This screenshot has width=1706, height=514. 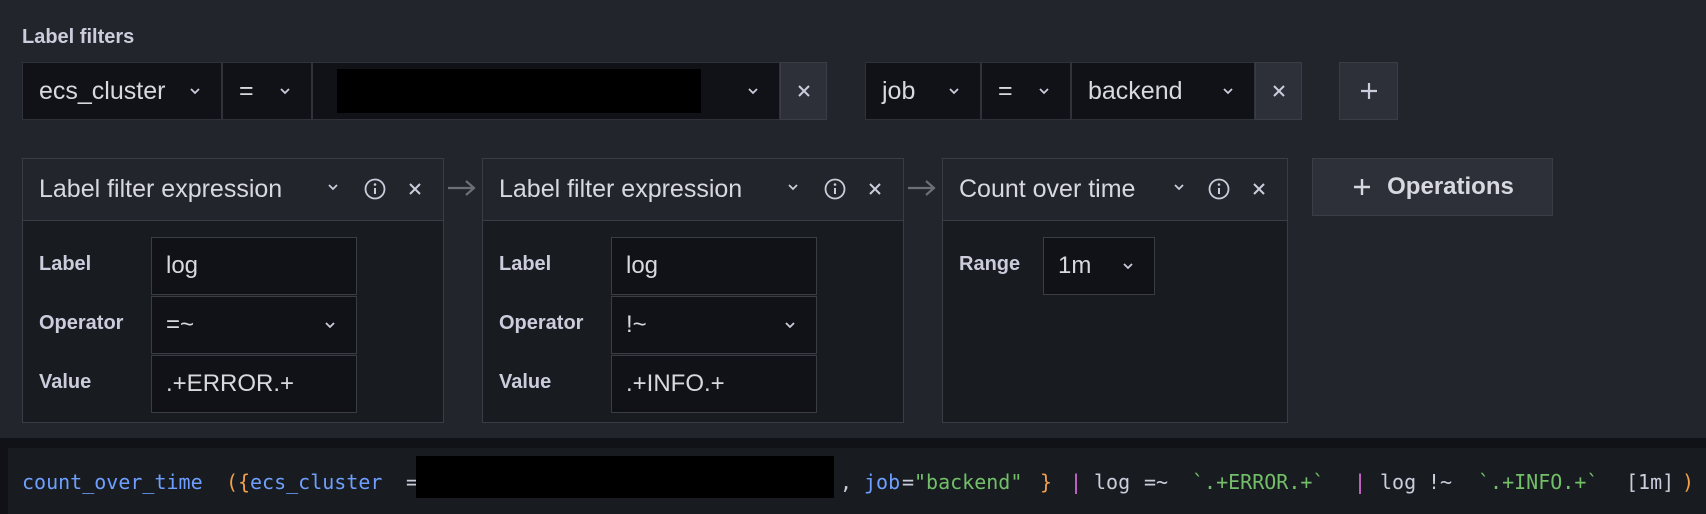 What do you see at coordinates (1688, 482) in the screenshot?
I see `query-paren: )` at bounding box center [1688, 482].